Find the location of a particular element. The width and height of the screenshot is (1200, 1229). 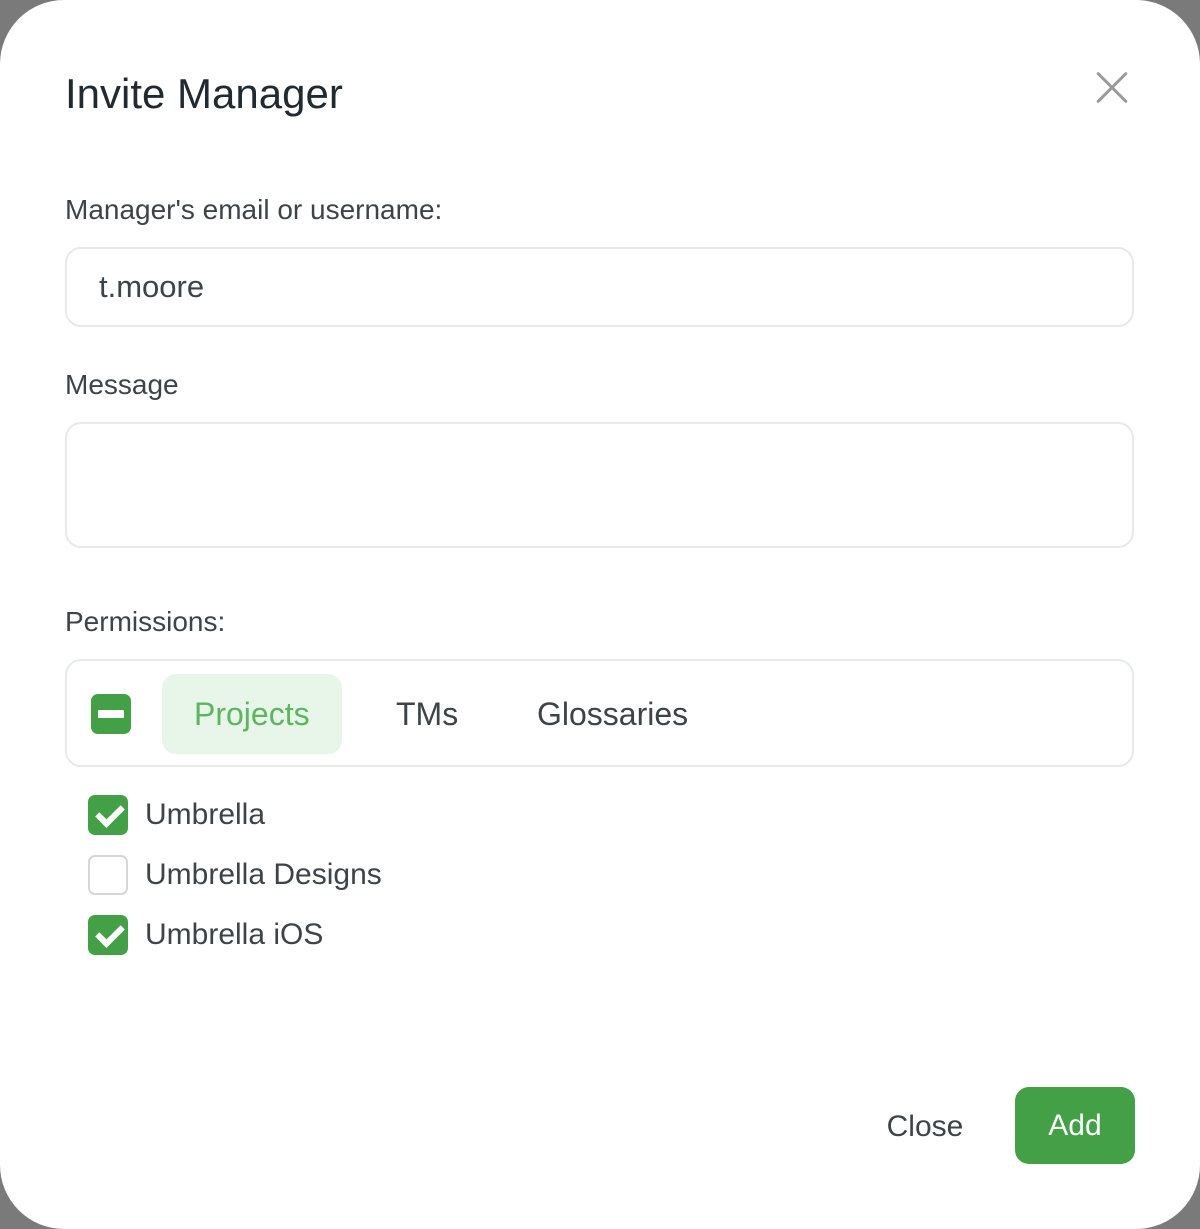

message-field is located at coordinates (599, 485).